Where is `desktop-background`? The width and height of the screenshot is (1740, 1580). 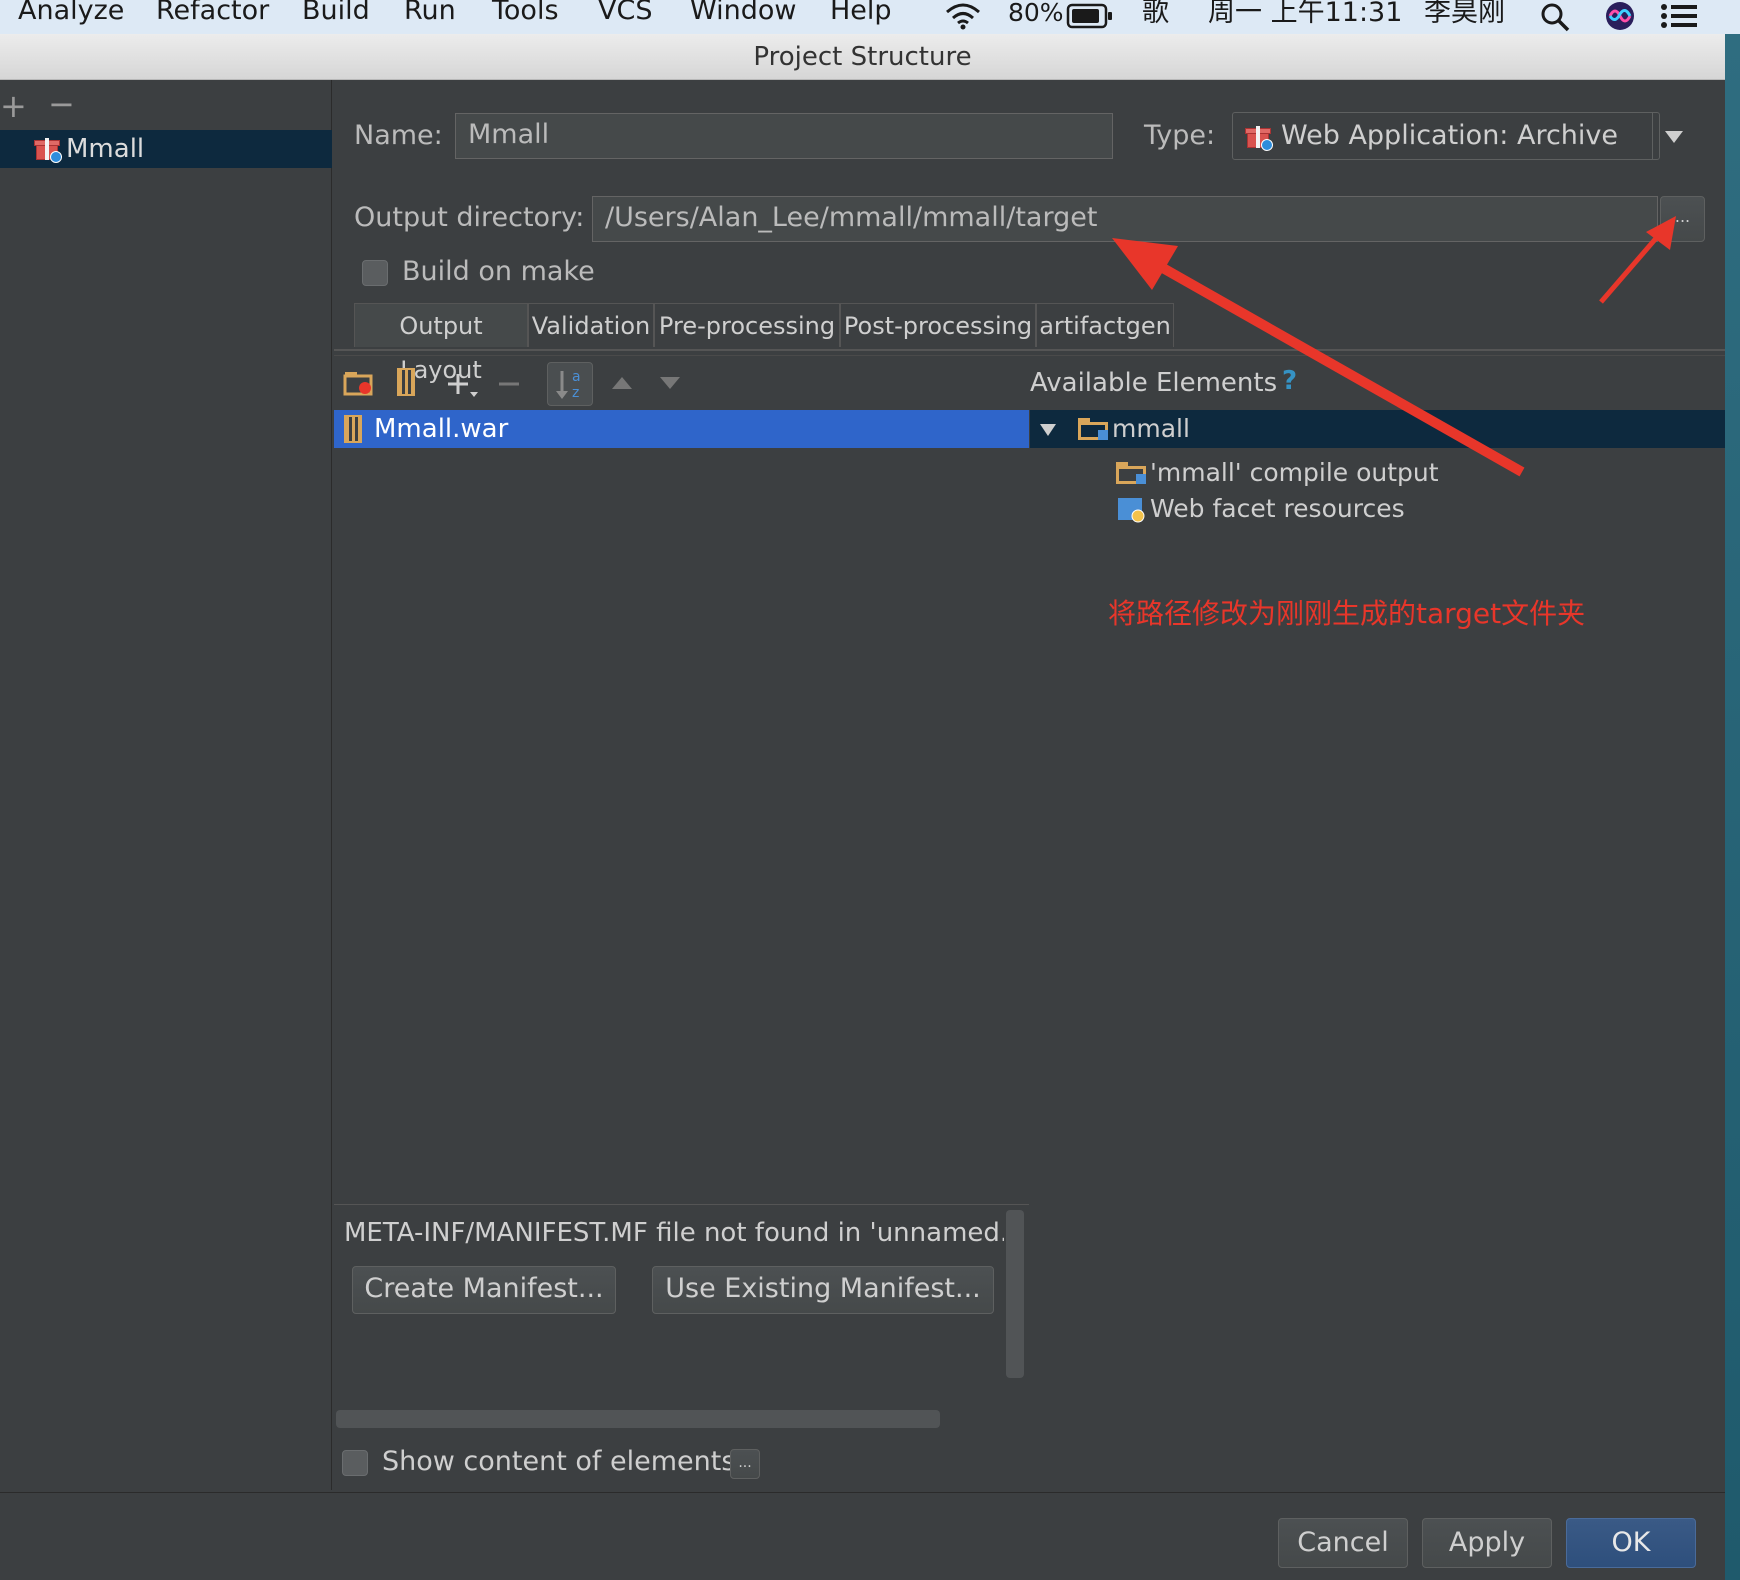 desktop-background is located at coordinates (1732, 807).